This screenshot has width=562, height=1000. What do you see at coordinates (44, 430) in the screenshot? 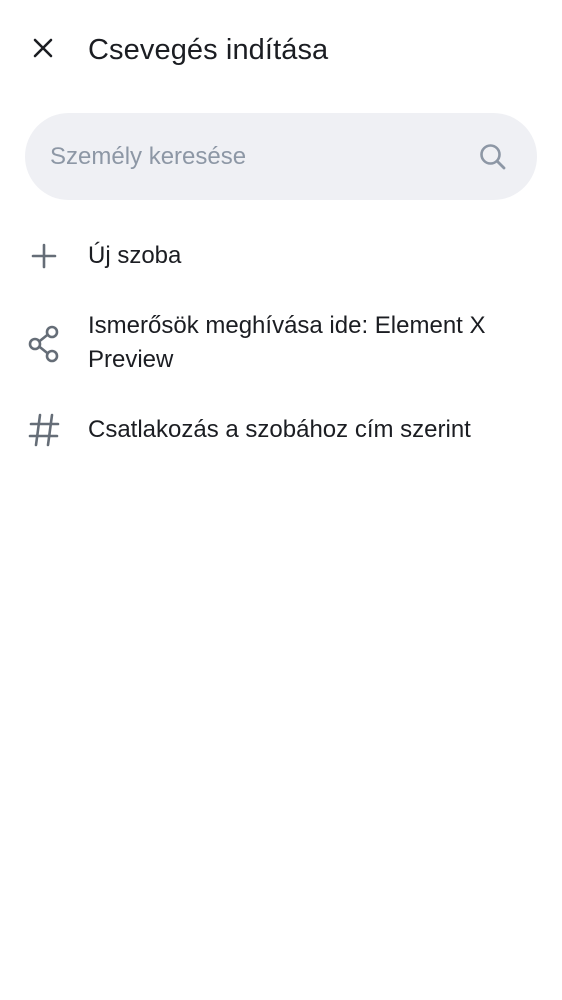
I see `hash-icon` at bounding box center [44, 430].